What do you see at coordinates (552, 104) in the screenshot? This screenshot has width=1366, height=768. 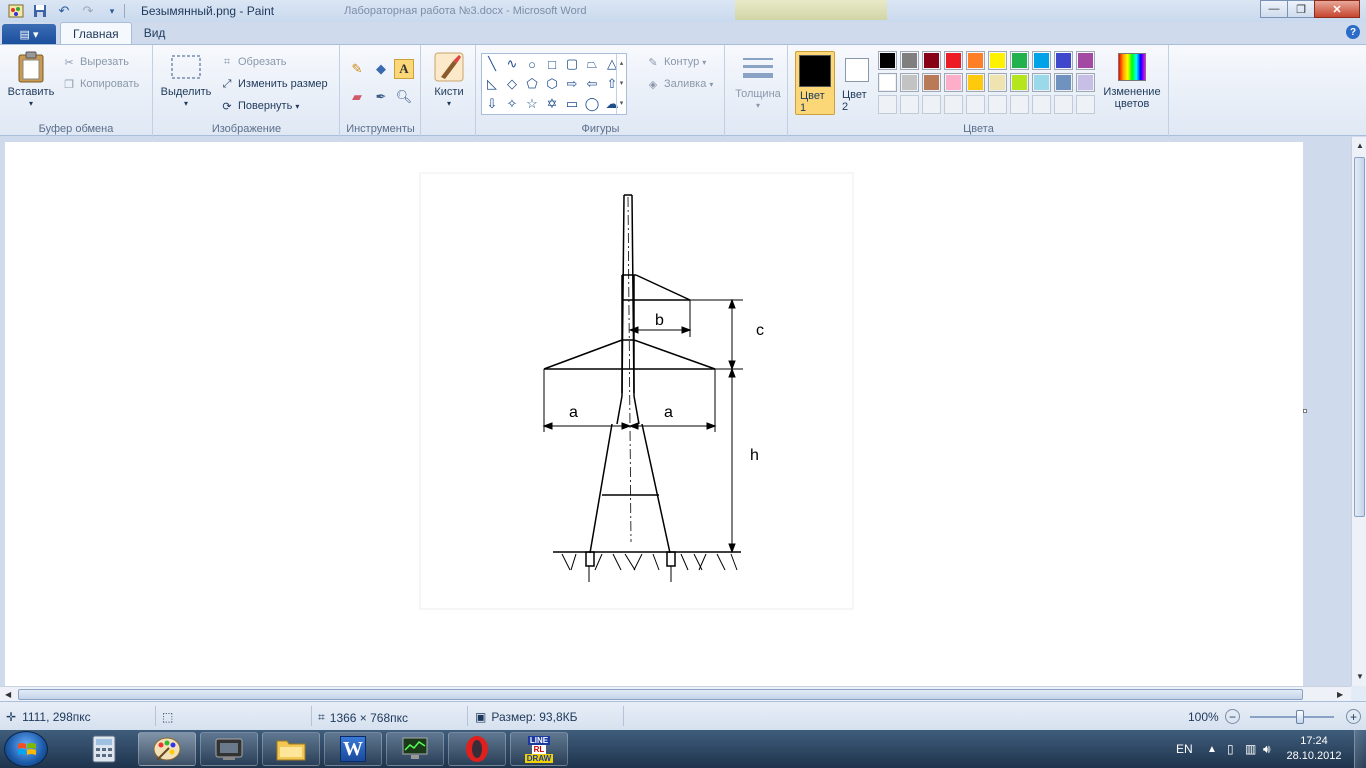 I see `six-point-star-shape-icon: ✡` at bounding box center [552, 104].